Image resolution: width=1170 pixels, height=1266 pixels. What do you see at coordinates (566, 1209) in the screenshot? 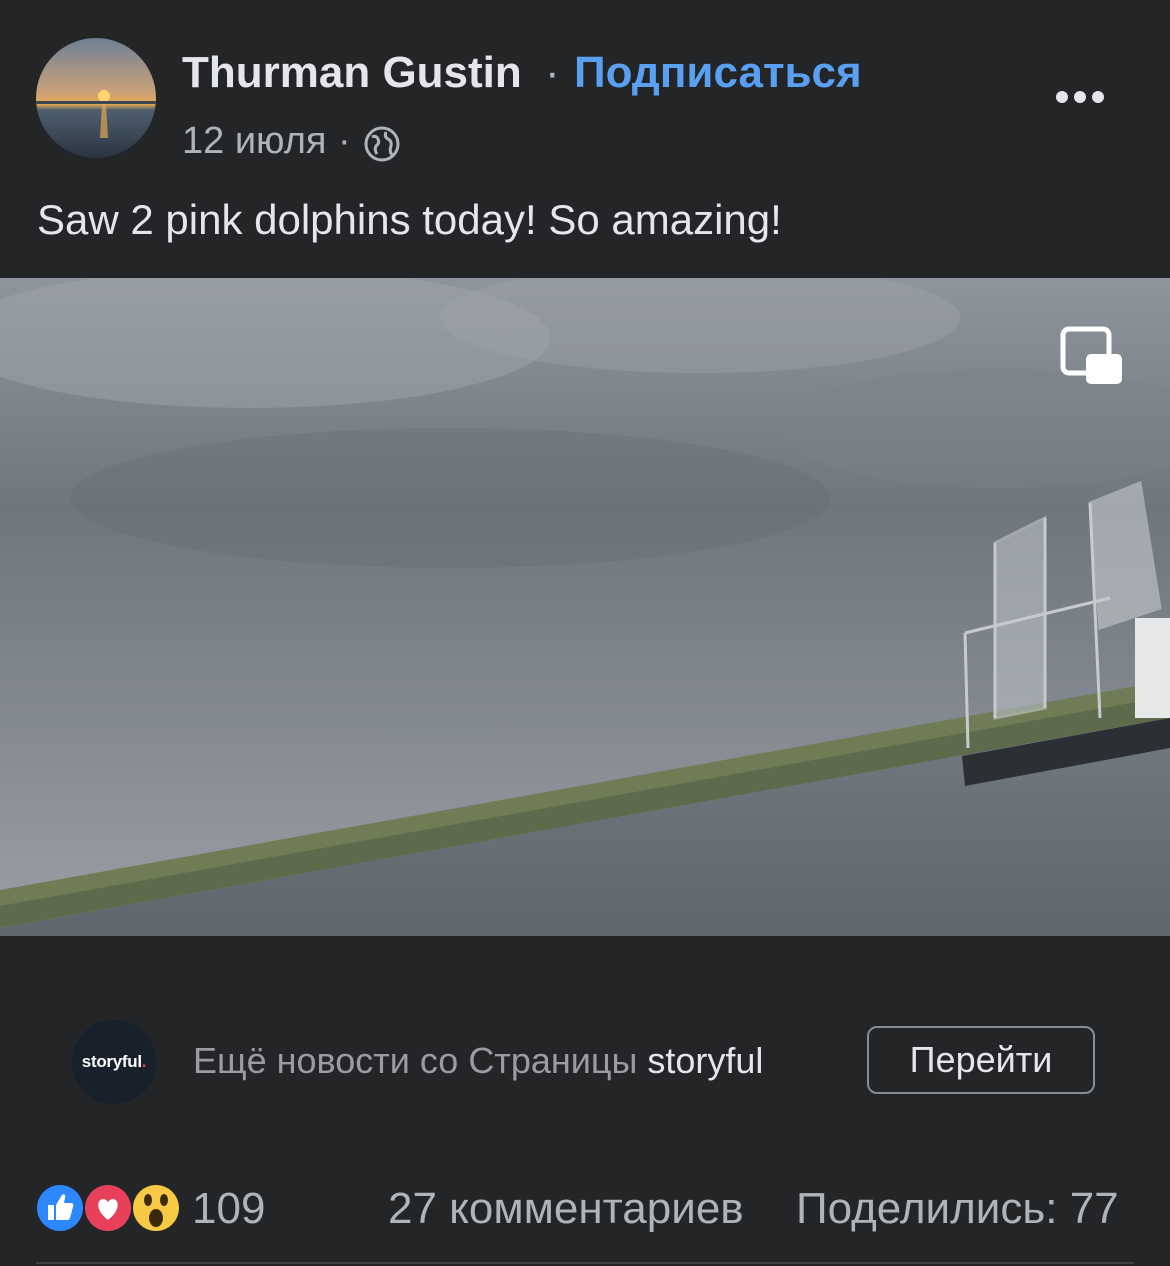
I see `comments-count: 27 комментариев` at bounding box center [566, 1209].